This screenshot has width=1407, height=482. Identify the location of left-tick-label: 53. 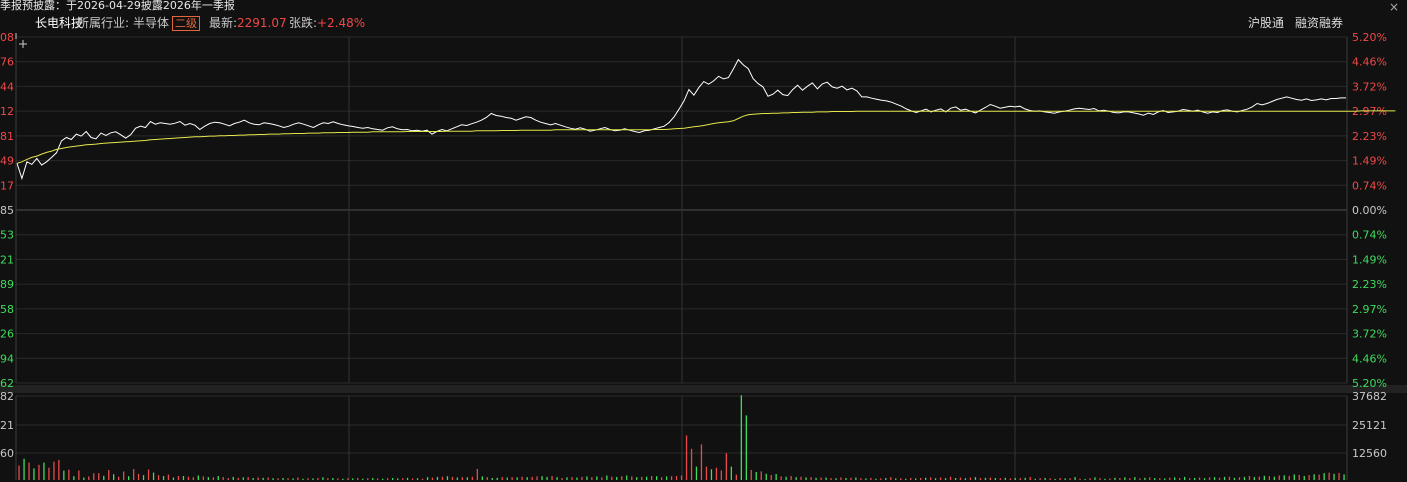
(7, 235).